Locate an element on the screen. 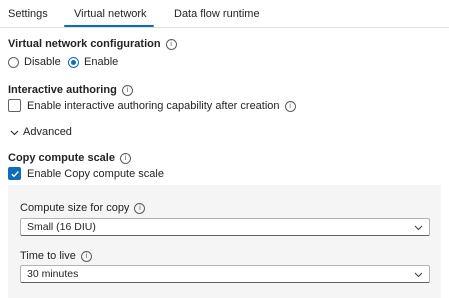 The width and height of the screenshot is (449, 298). interactive-authoring-checkbox is located at coordinates (14, 105).